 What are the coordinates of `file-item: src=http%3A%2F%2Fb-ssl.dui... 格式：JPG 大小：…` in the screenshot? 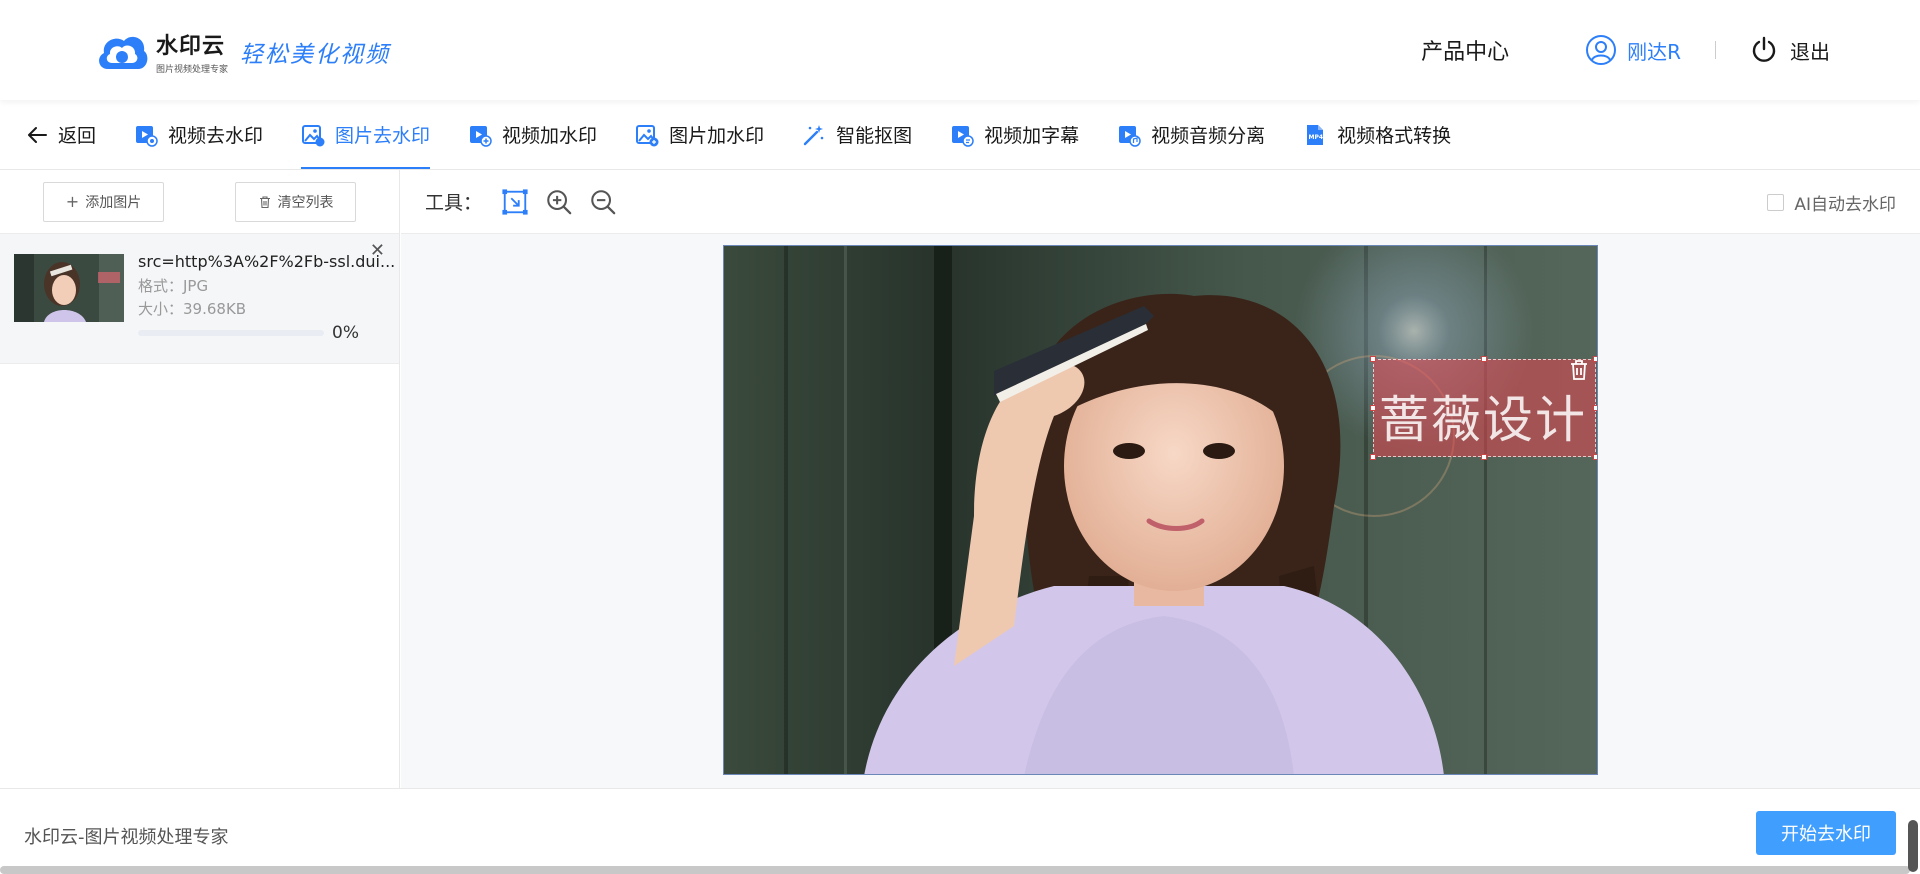 It's located at (199, 299).